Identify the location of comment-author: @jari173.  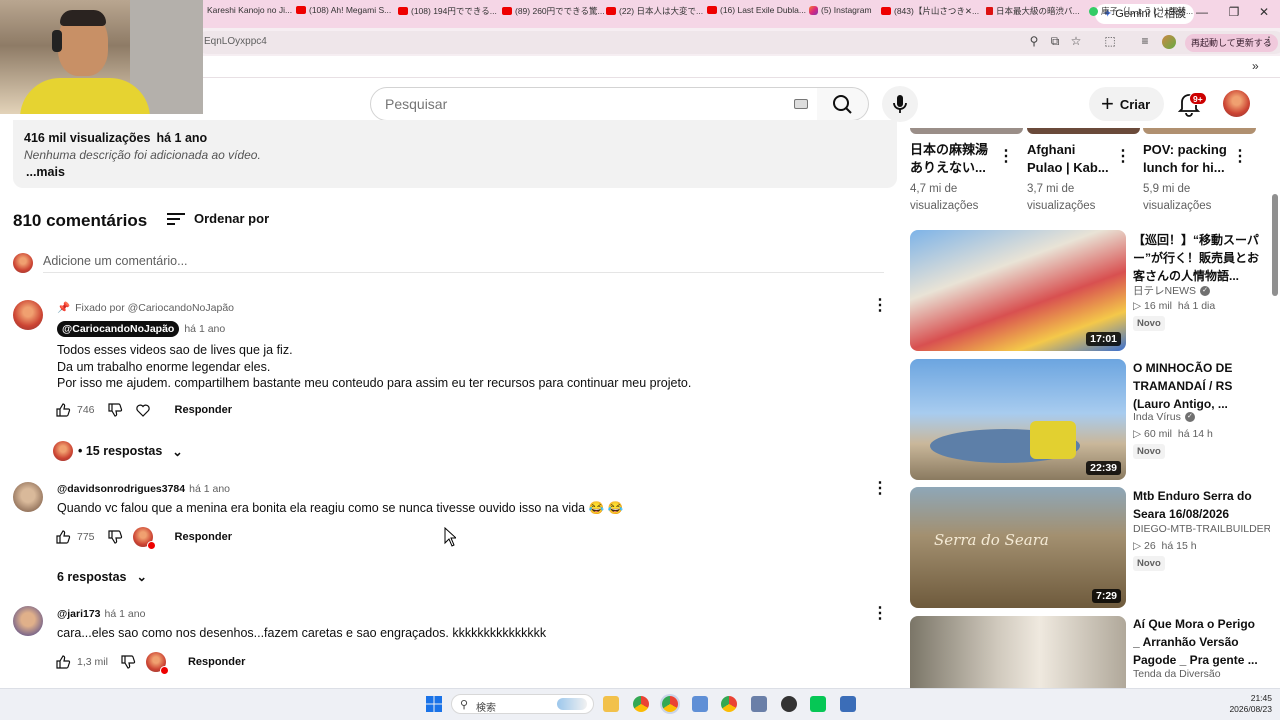
(79, 614).